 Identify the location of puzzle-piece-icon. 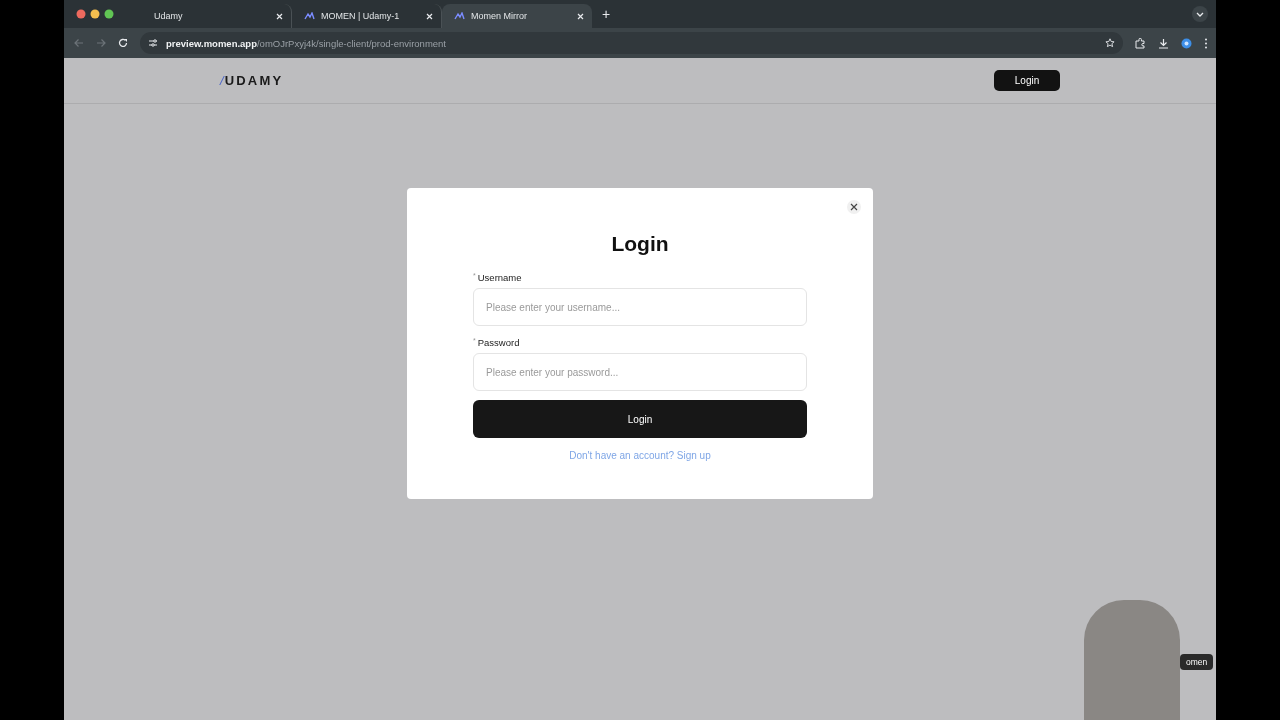
(1140, 43).